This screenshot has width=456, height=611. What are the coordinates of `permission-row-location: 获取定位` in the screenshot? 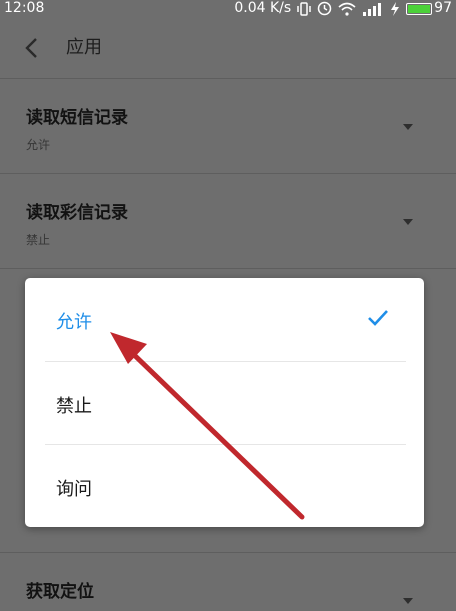 It's located at (228, 582).